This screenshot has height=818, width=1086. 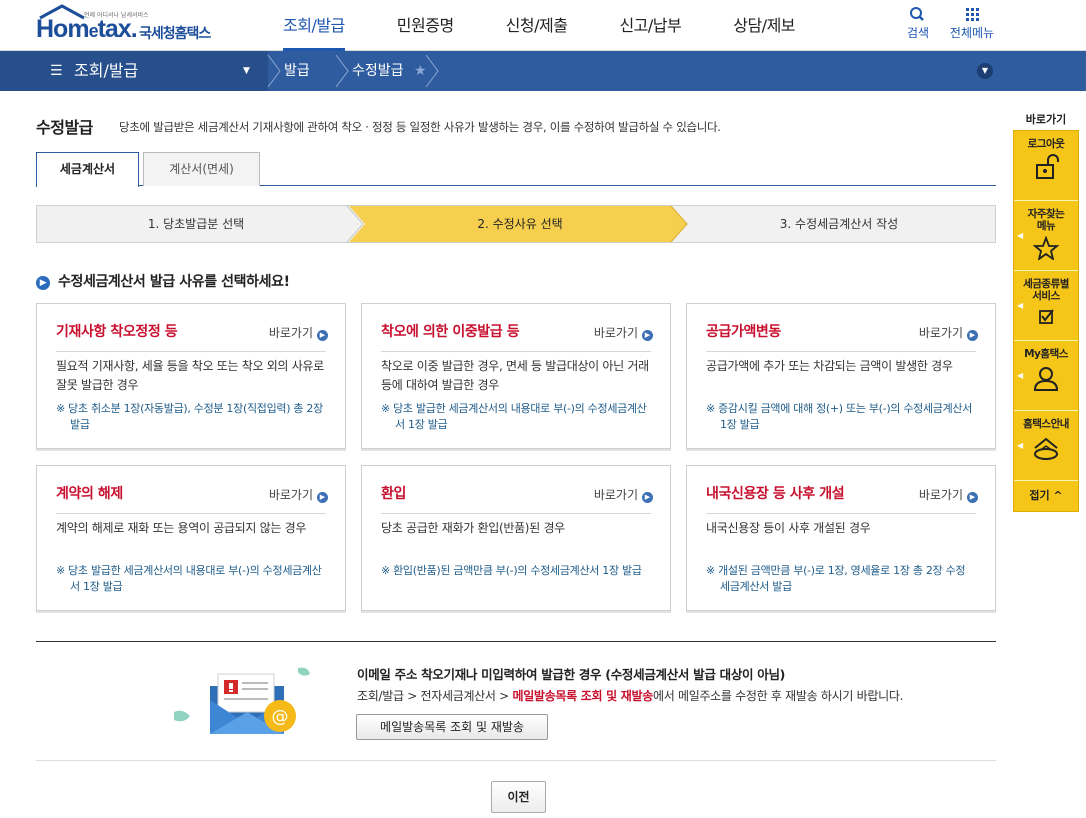 What do you see at coordinates (743, 332) in the screenshot?
I see `card-title: 공급가액변동` at bounding box center [743, 332].